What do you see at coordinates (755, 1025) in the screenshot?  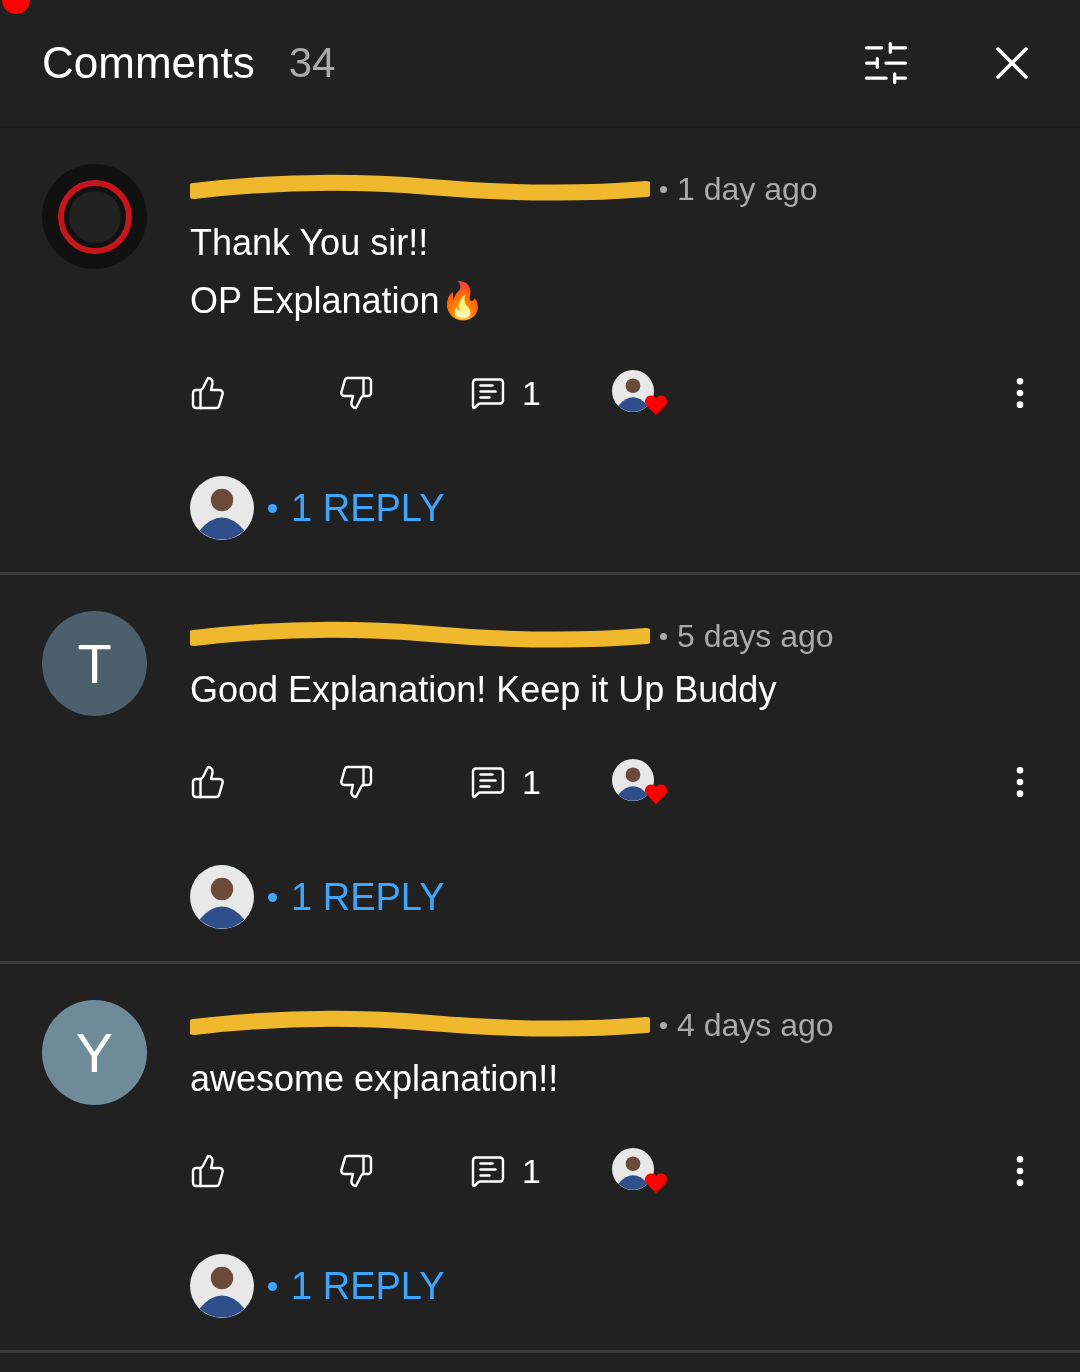 I see `comment-time: 4 days ago` at bounding box center [755, 1025].